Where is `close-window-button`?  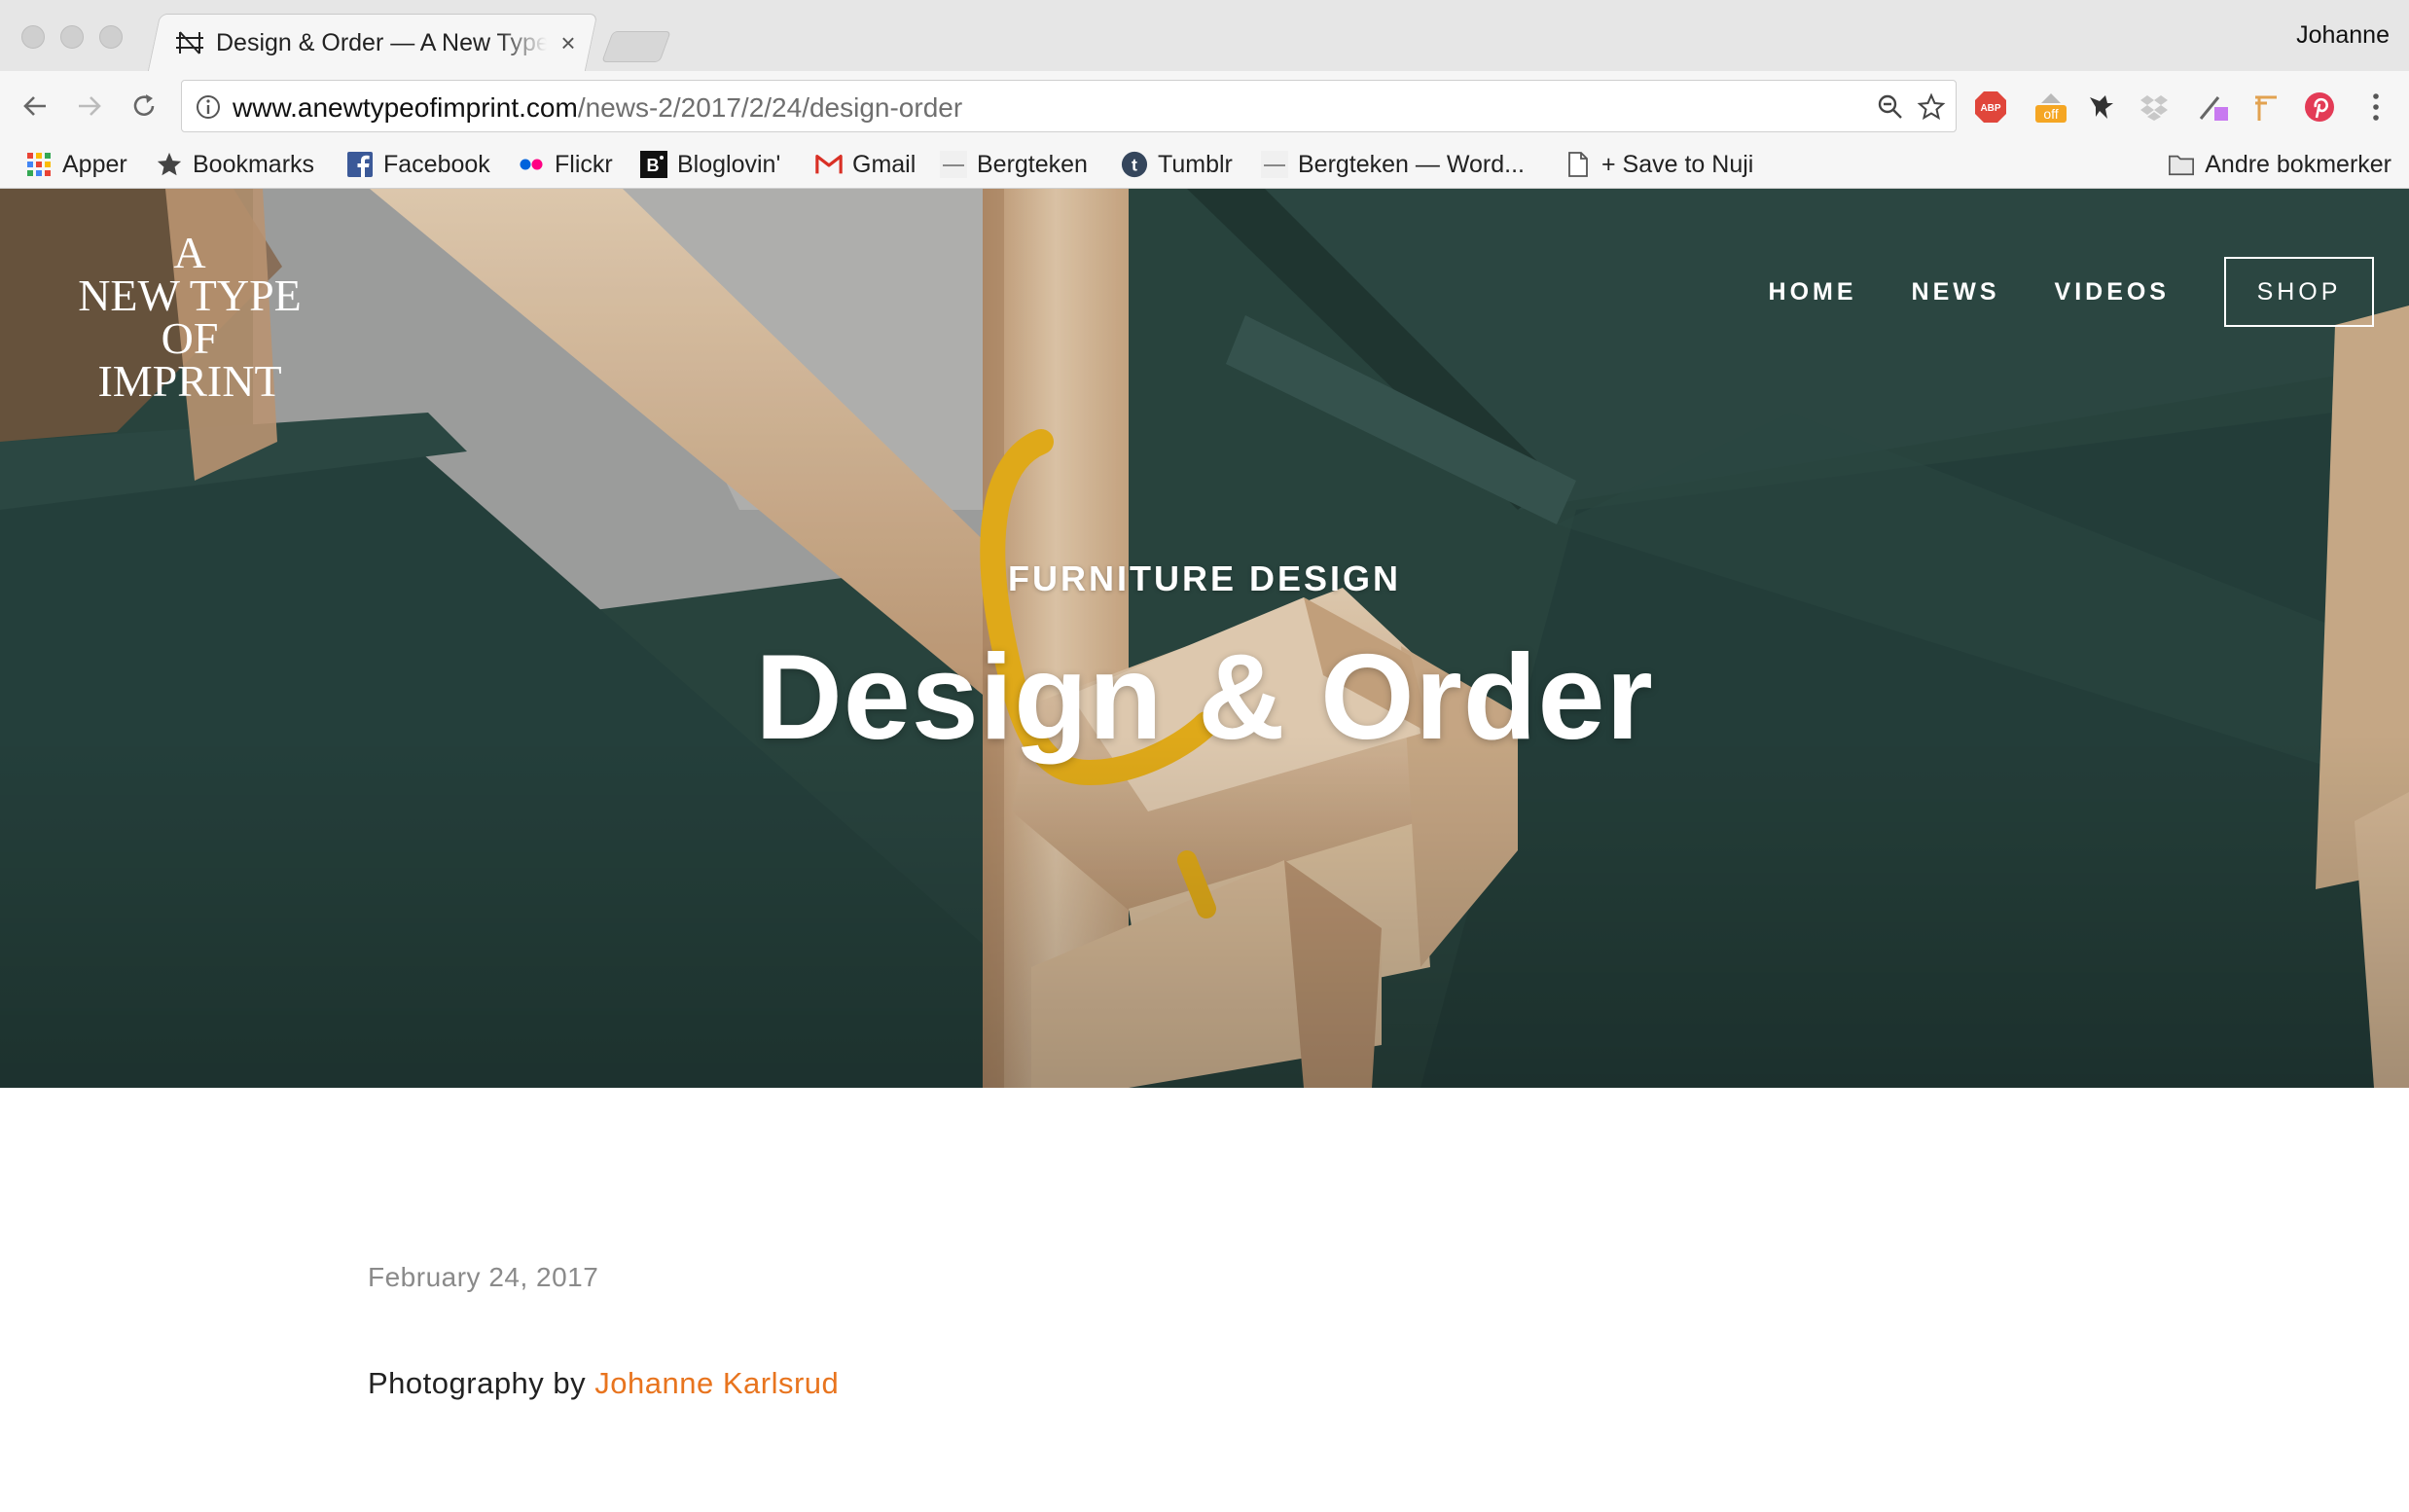 close-window-button is located at coordinates (33, 37).